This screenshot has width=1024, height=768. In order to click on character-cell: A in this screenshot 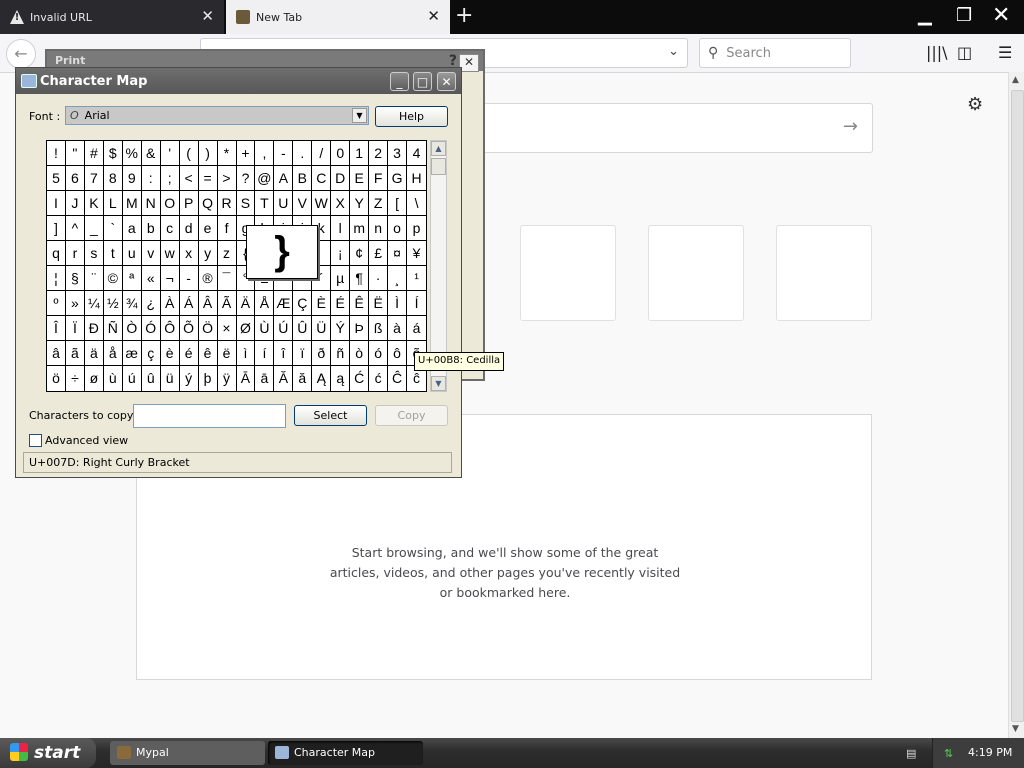, I will do `click(284, 178)`.